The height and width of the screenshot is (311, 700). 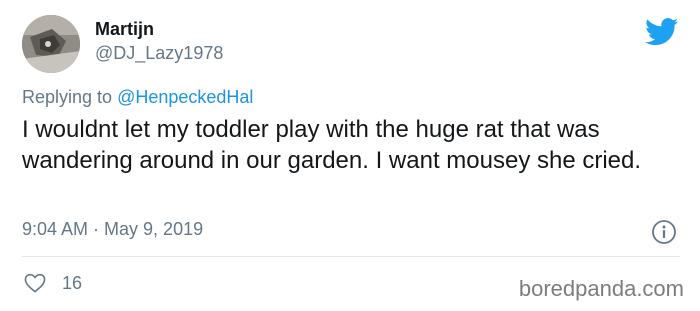 I want to click on info-icon, so click(x=664, y=232).